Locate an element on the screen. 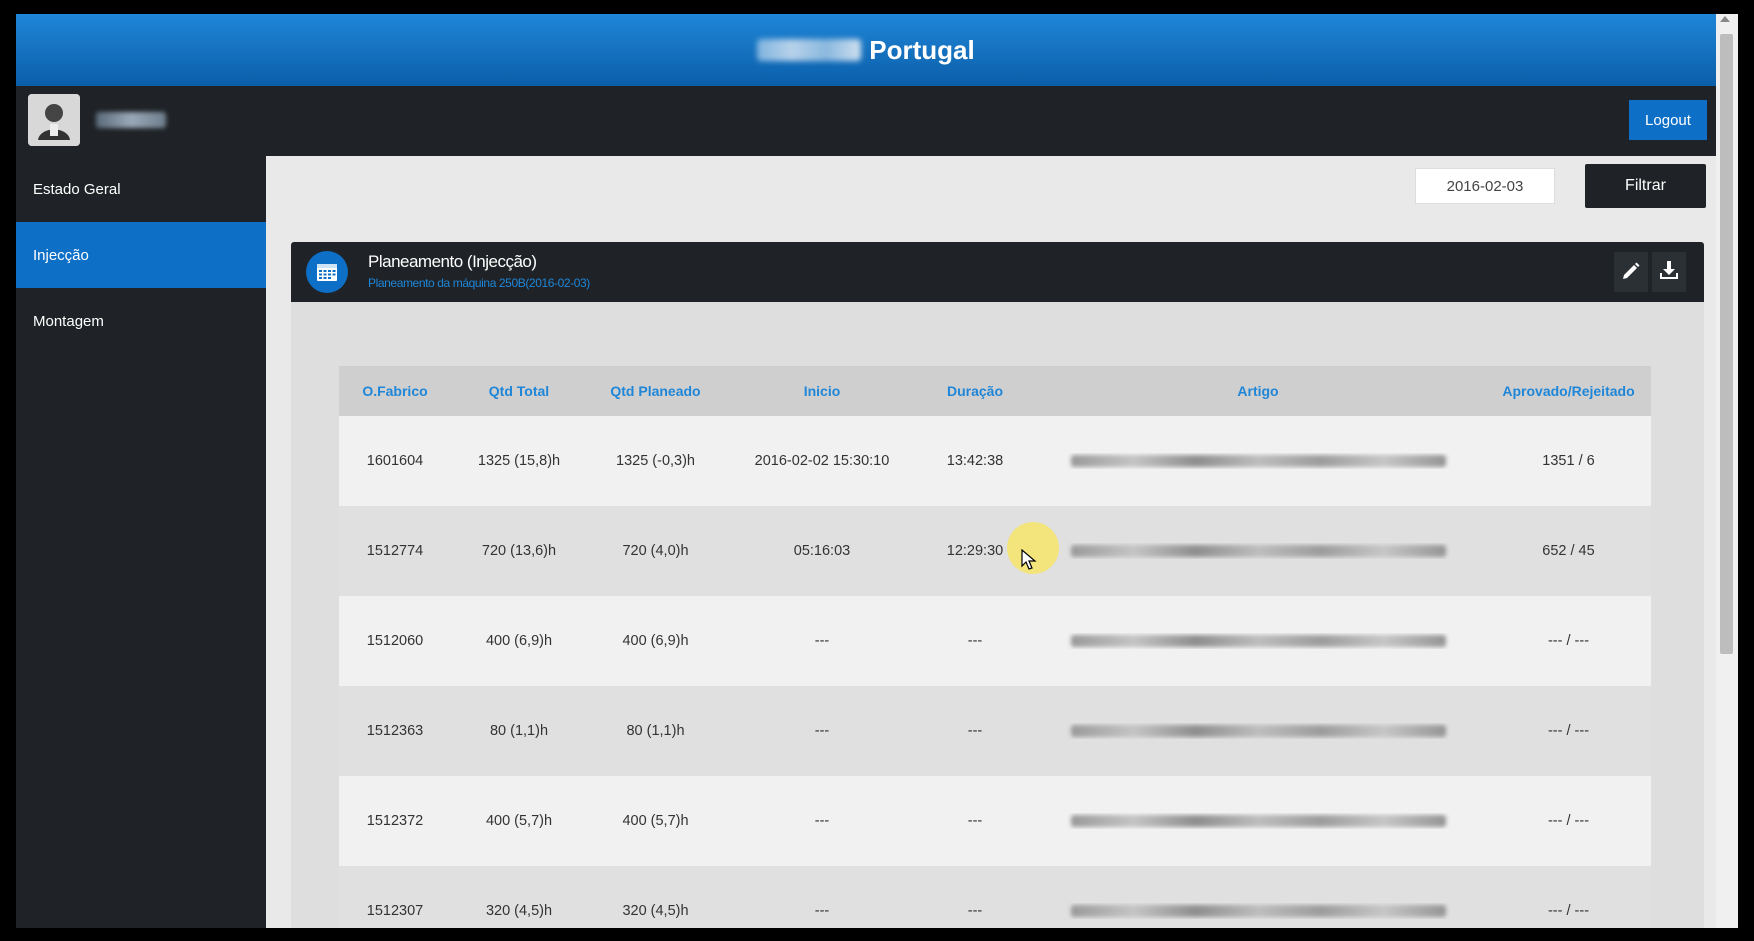 The height and width of the screenshot is (941, 1754). cell-ofabrico: 1512372 is located at coordinates (395, 821).